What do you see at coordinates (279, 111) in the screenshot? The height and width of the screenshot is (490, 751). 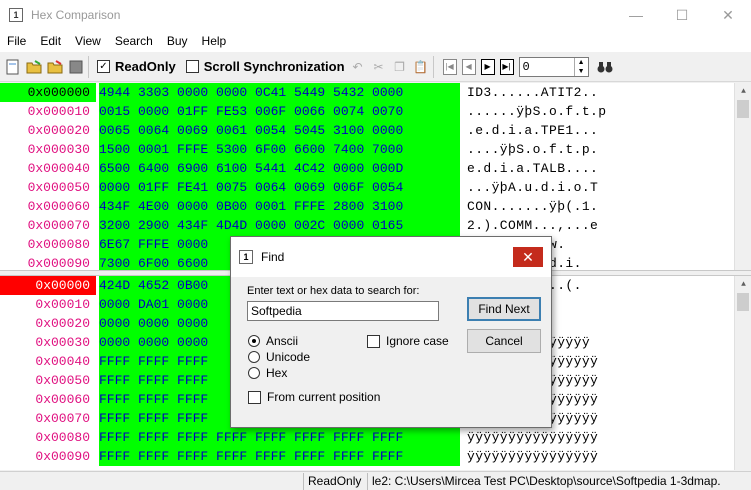 I see `row-hex-bytes: 0015 0000 01FF FE53 006F 0066 0074 0070` at bounding box center [279, 111].